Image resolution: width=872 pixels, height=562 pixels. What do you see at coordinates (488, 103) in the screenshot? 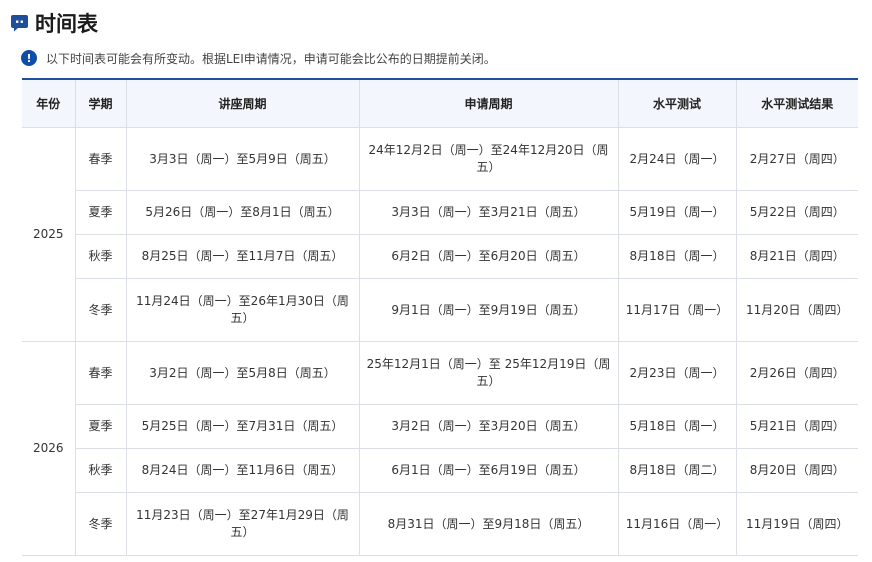
I see `column-header-application-period: 申请周期` at bounding box center [488, 103].